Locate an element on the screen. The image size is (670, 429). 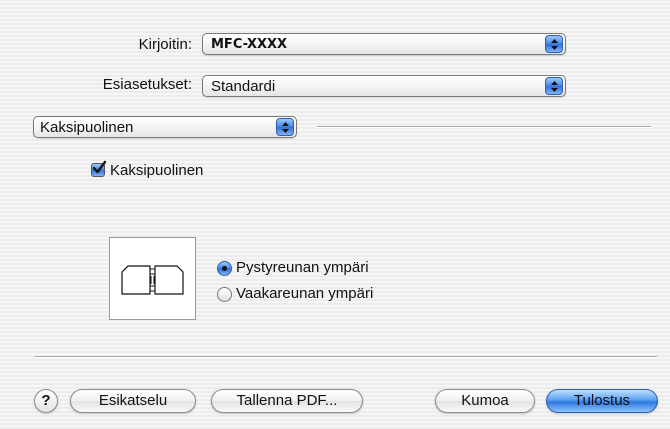
duplex-label: Kaksipuolinen is located at coordinates (157, 170).